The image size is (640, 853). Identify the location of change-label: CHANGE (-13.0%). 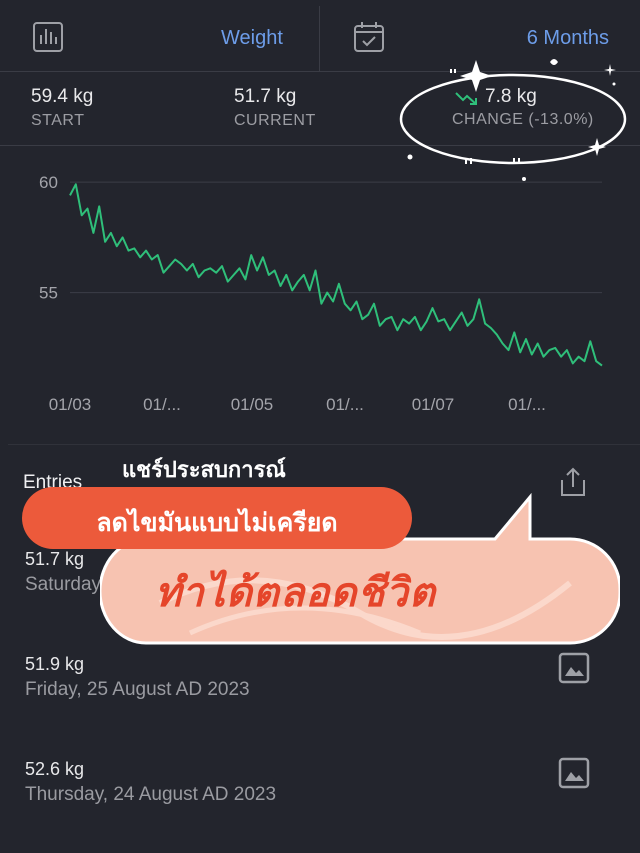
(523, 119).